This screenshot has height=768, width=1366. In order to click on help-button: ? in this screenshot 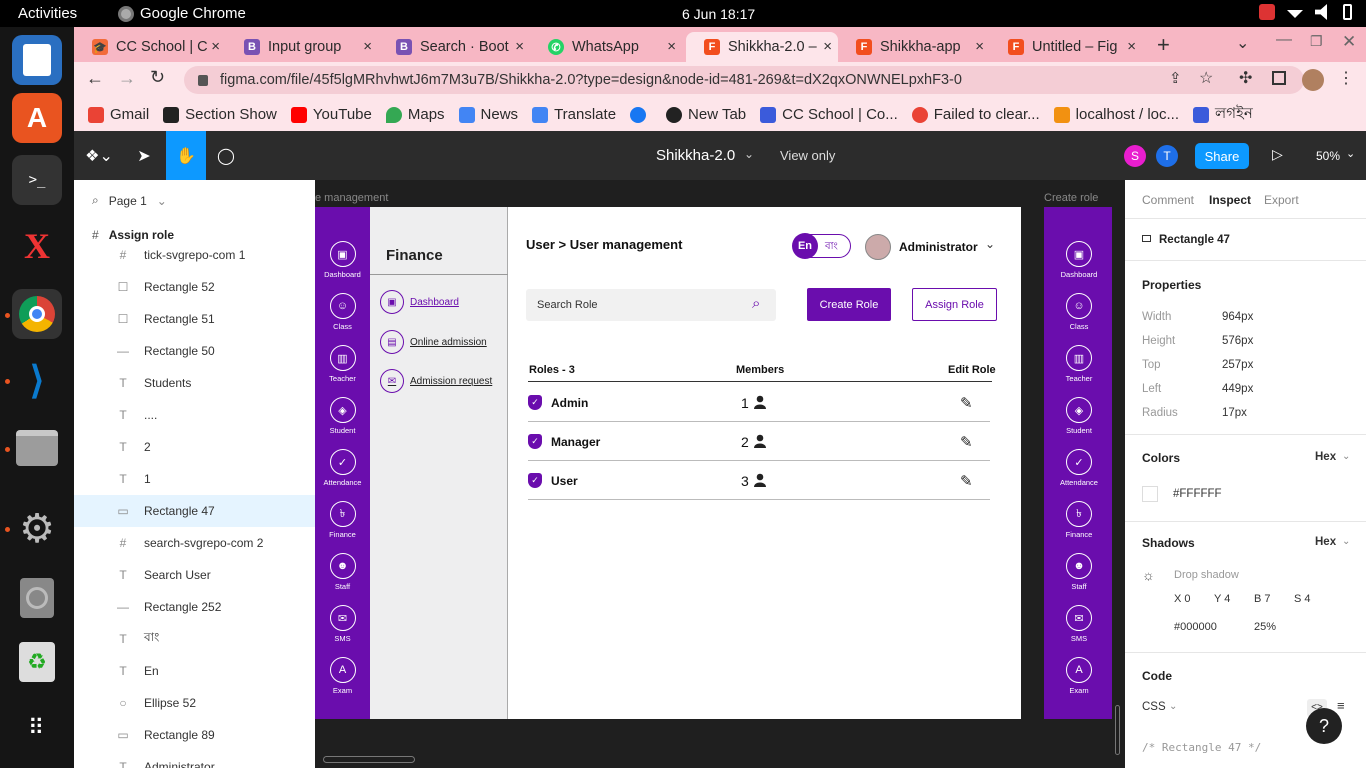, I will do `click(1324, 726)`.